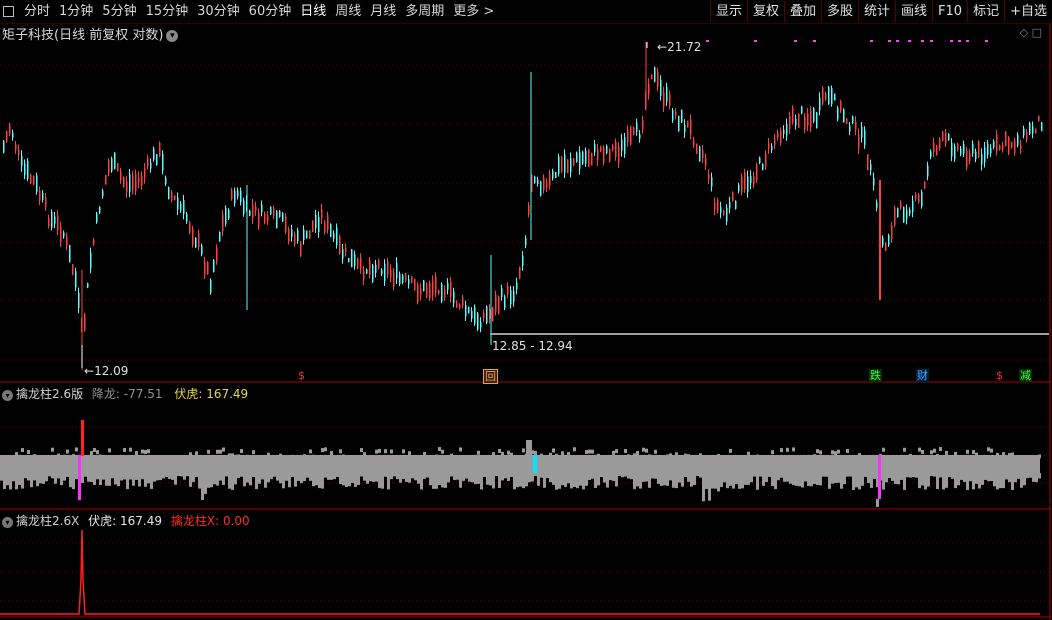 Image resolution: width=1052 pixels, height=620 pixels. I want to click on event-marker: 回, so click(490, 376).